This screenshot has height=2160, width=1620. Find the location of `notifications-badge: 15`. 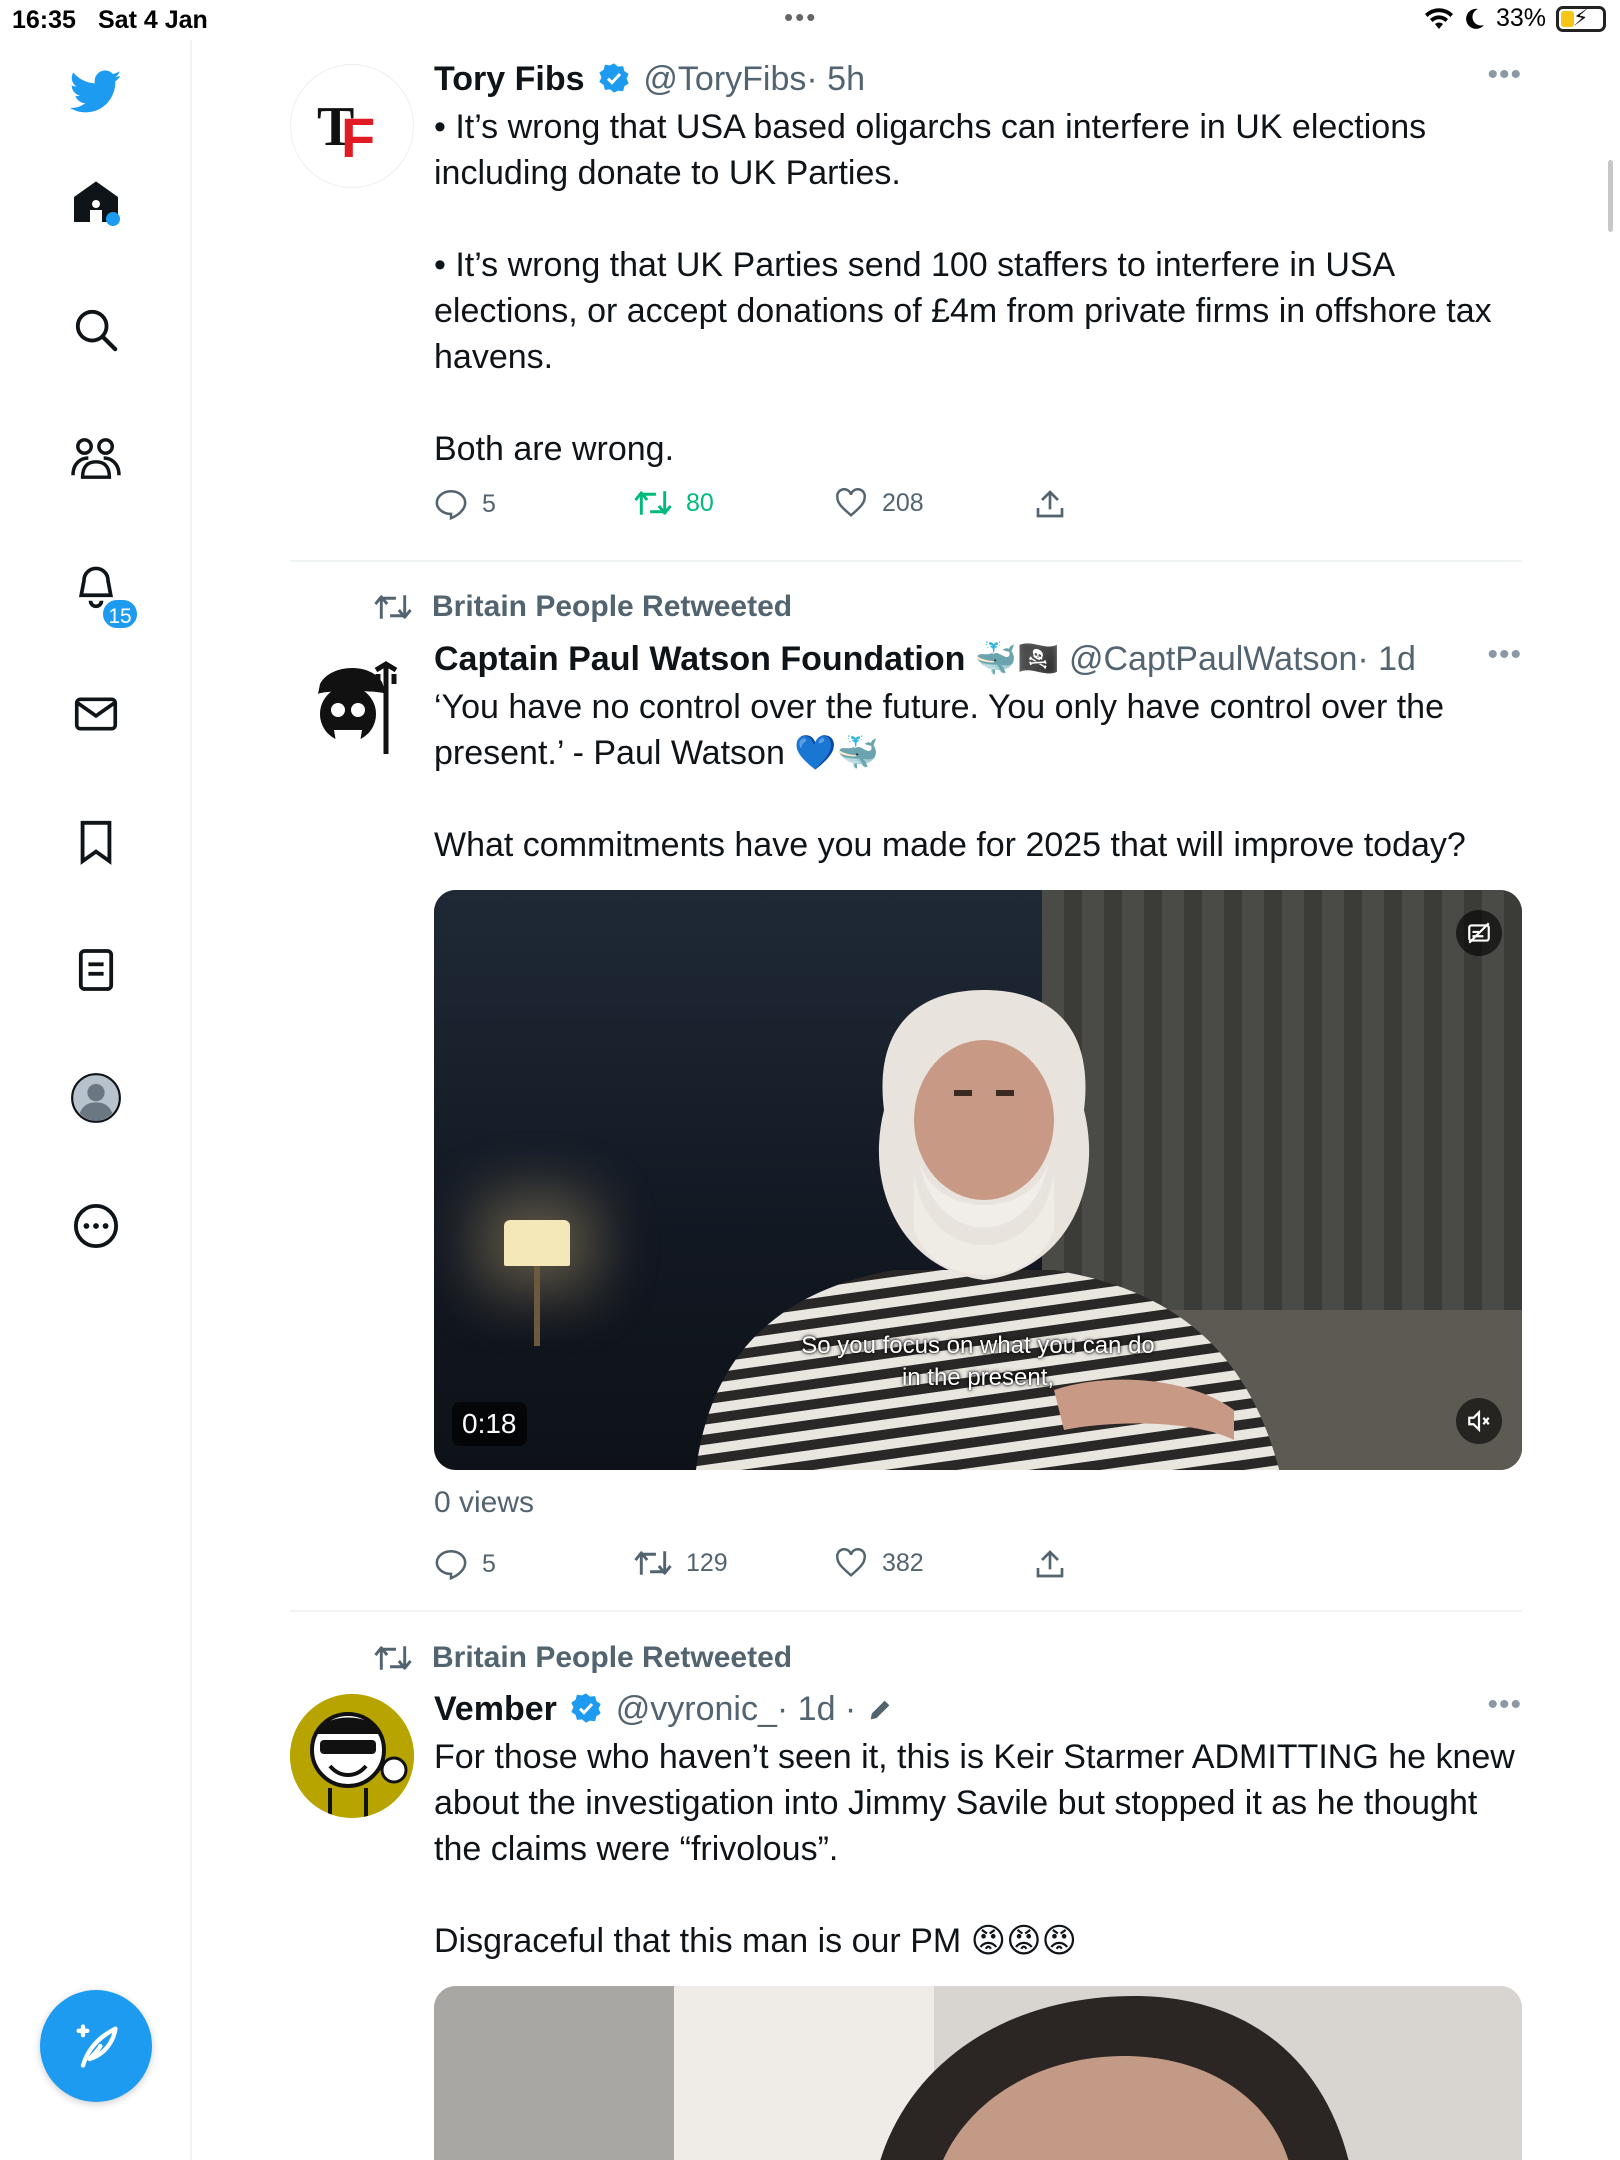

notifications-badge: 15 is located at coordinates (120, 614).